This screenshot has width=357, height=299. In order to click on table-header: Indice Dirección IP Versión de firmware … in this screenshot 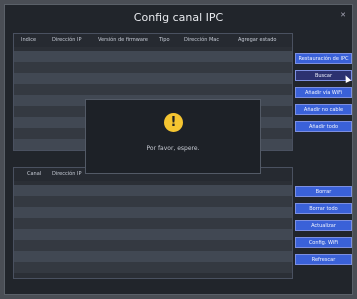, I will do `click(153, 40)`.